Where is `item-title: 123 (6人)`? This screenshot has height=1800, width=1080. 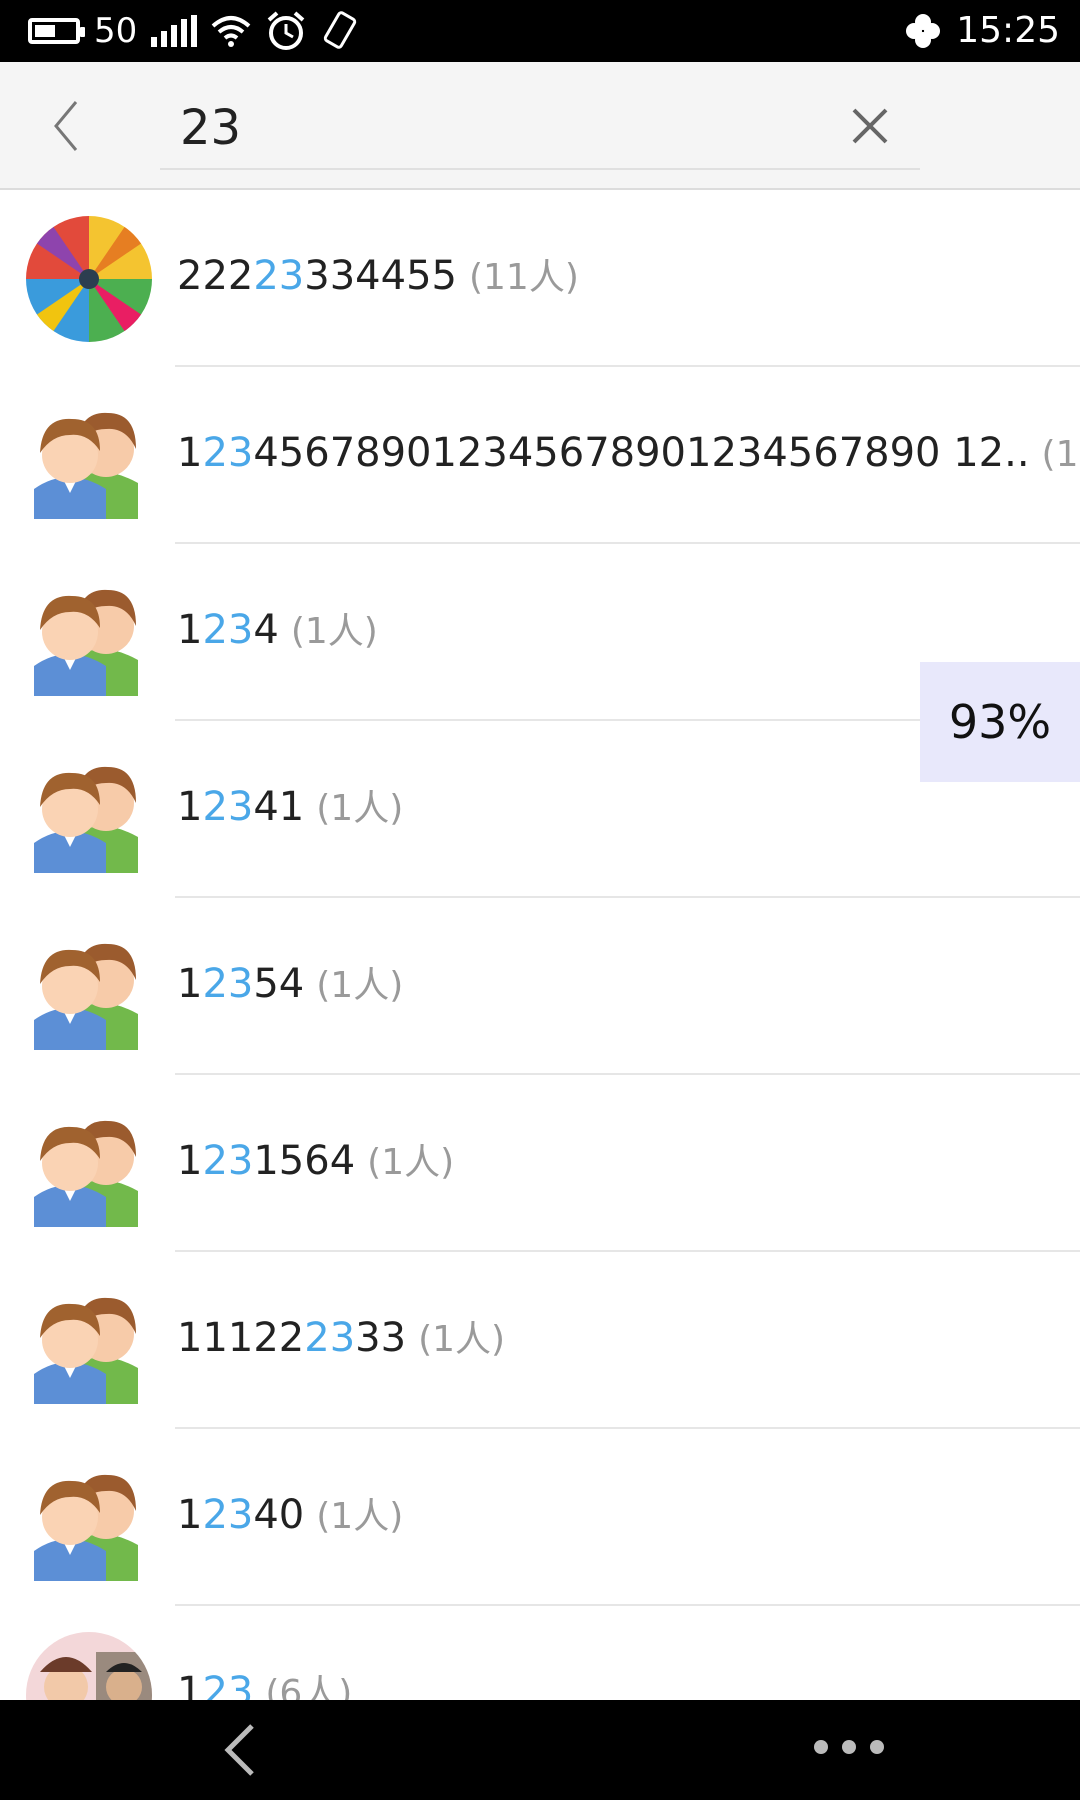 item-title: 123 (6人) is located at coordinates (264, 1682).